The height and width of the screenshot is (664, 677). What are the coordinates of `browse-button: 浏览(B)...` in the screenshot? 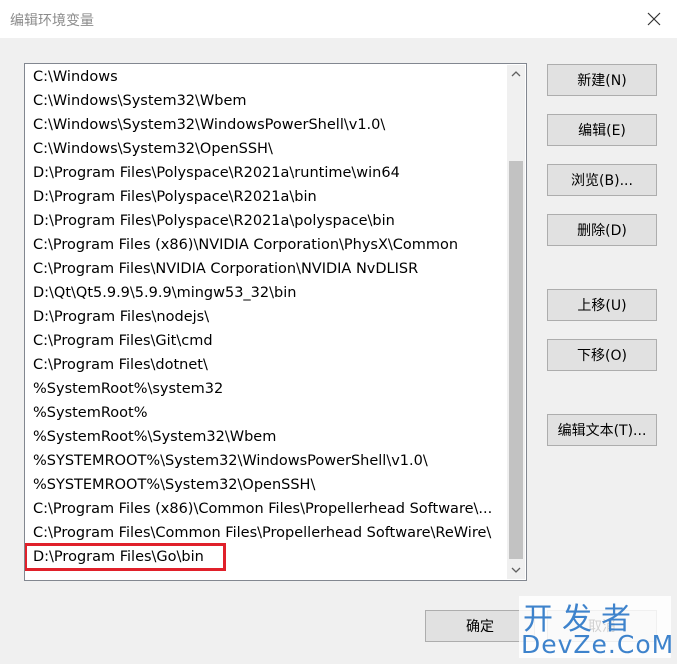 It's located at (602, 180).